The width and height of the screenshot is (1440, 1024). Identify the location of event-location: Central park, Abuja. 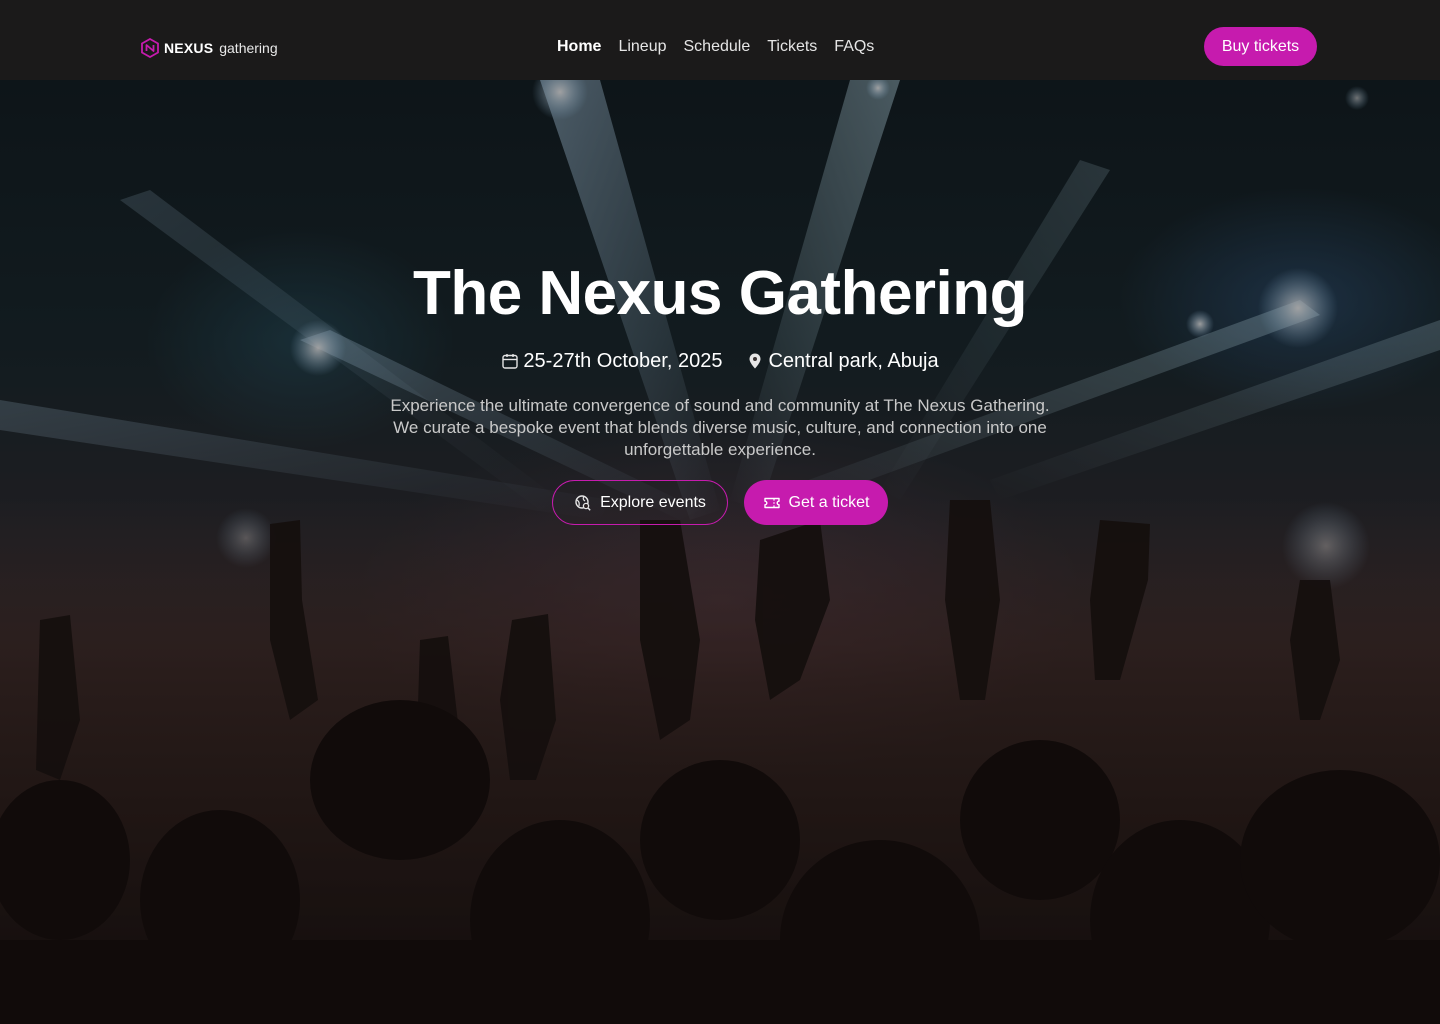
(842, 361).